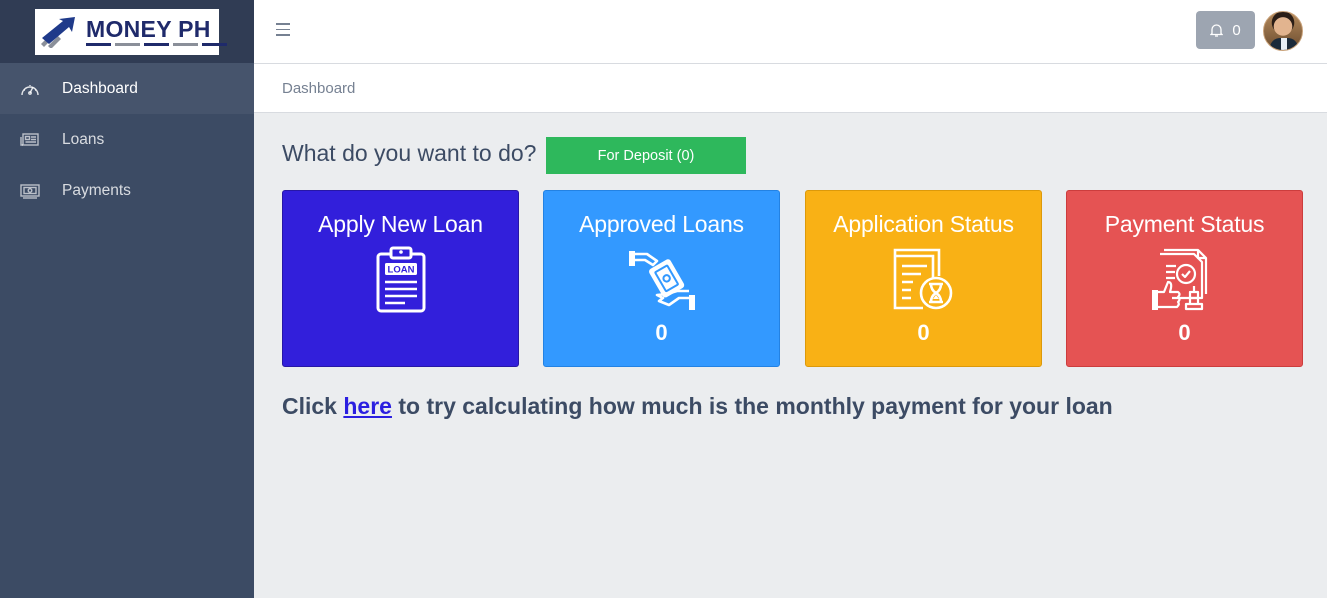  Describe the element at coordinates (1217, 30) in the screenshot. I see `bell-icon` at that location.